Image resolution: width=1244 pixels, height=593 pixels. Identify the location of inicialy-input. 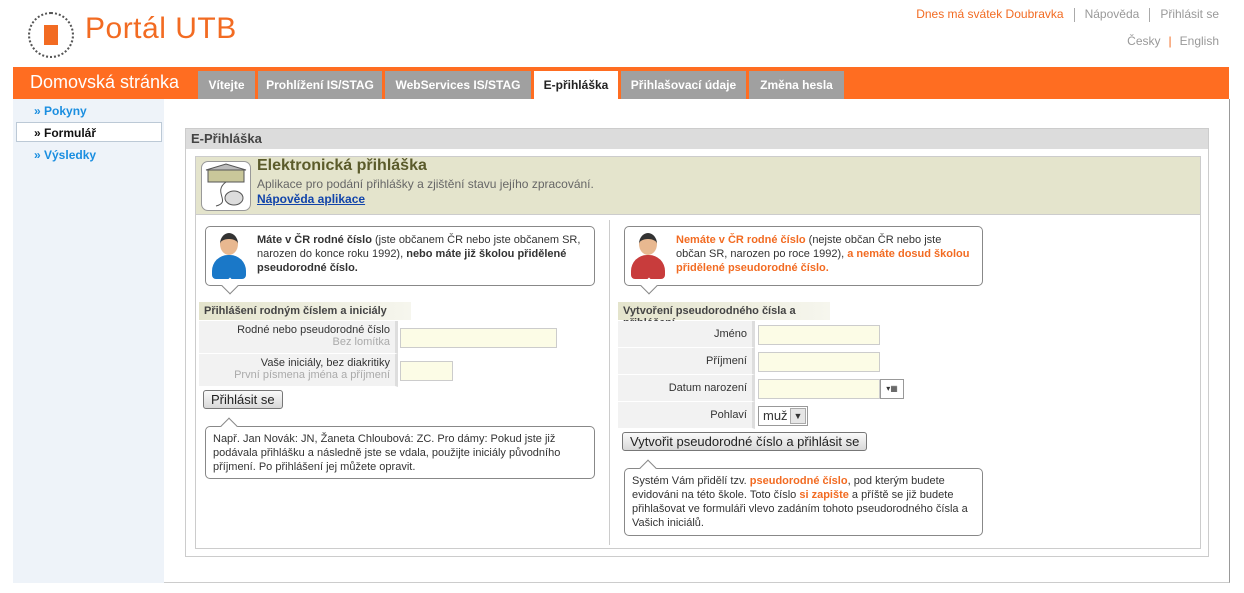
(426, 371).